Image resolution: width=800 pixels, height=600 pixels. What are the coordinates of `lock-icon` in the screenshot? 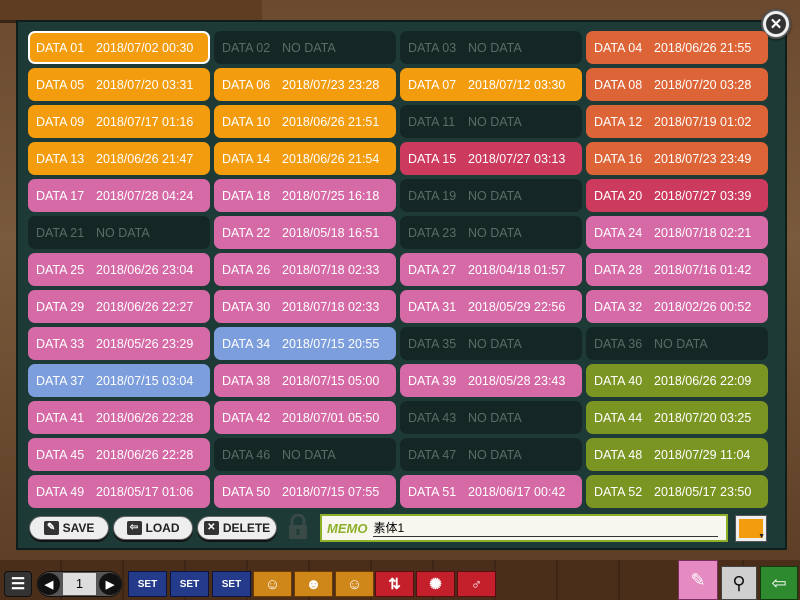 It's located at (298, 527).